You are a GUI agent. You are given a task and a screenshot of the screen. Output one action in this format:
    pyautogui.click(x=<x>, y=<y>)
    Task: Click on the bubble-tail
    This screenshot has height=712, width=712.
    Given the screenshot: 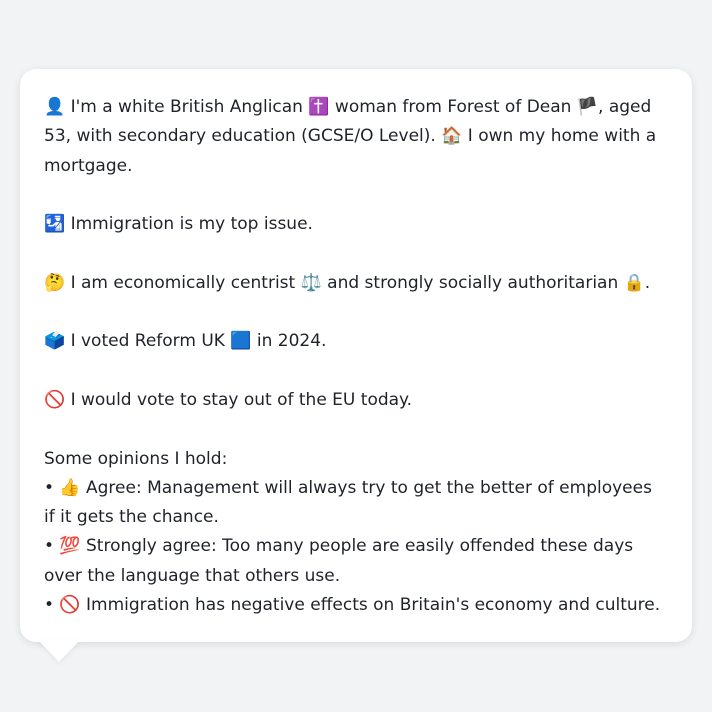 What is the action you would take?
    pyautogui.click(x=59, y=651)
    